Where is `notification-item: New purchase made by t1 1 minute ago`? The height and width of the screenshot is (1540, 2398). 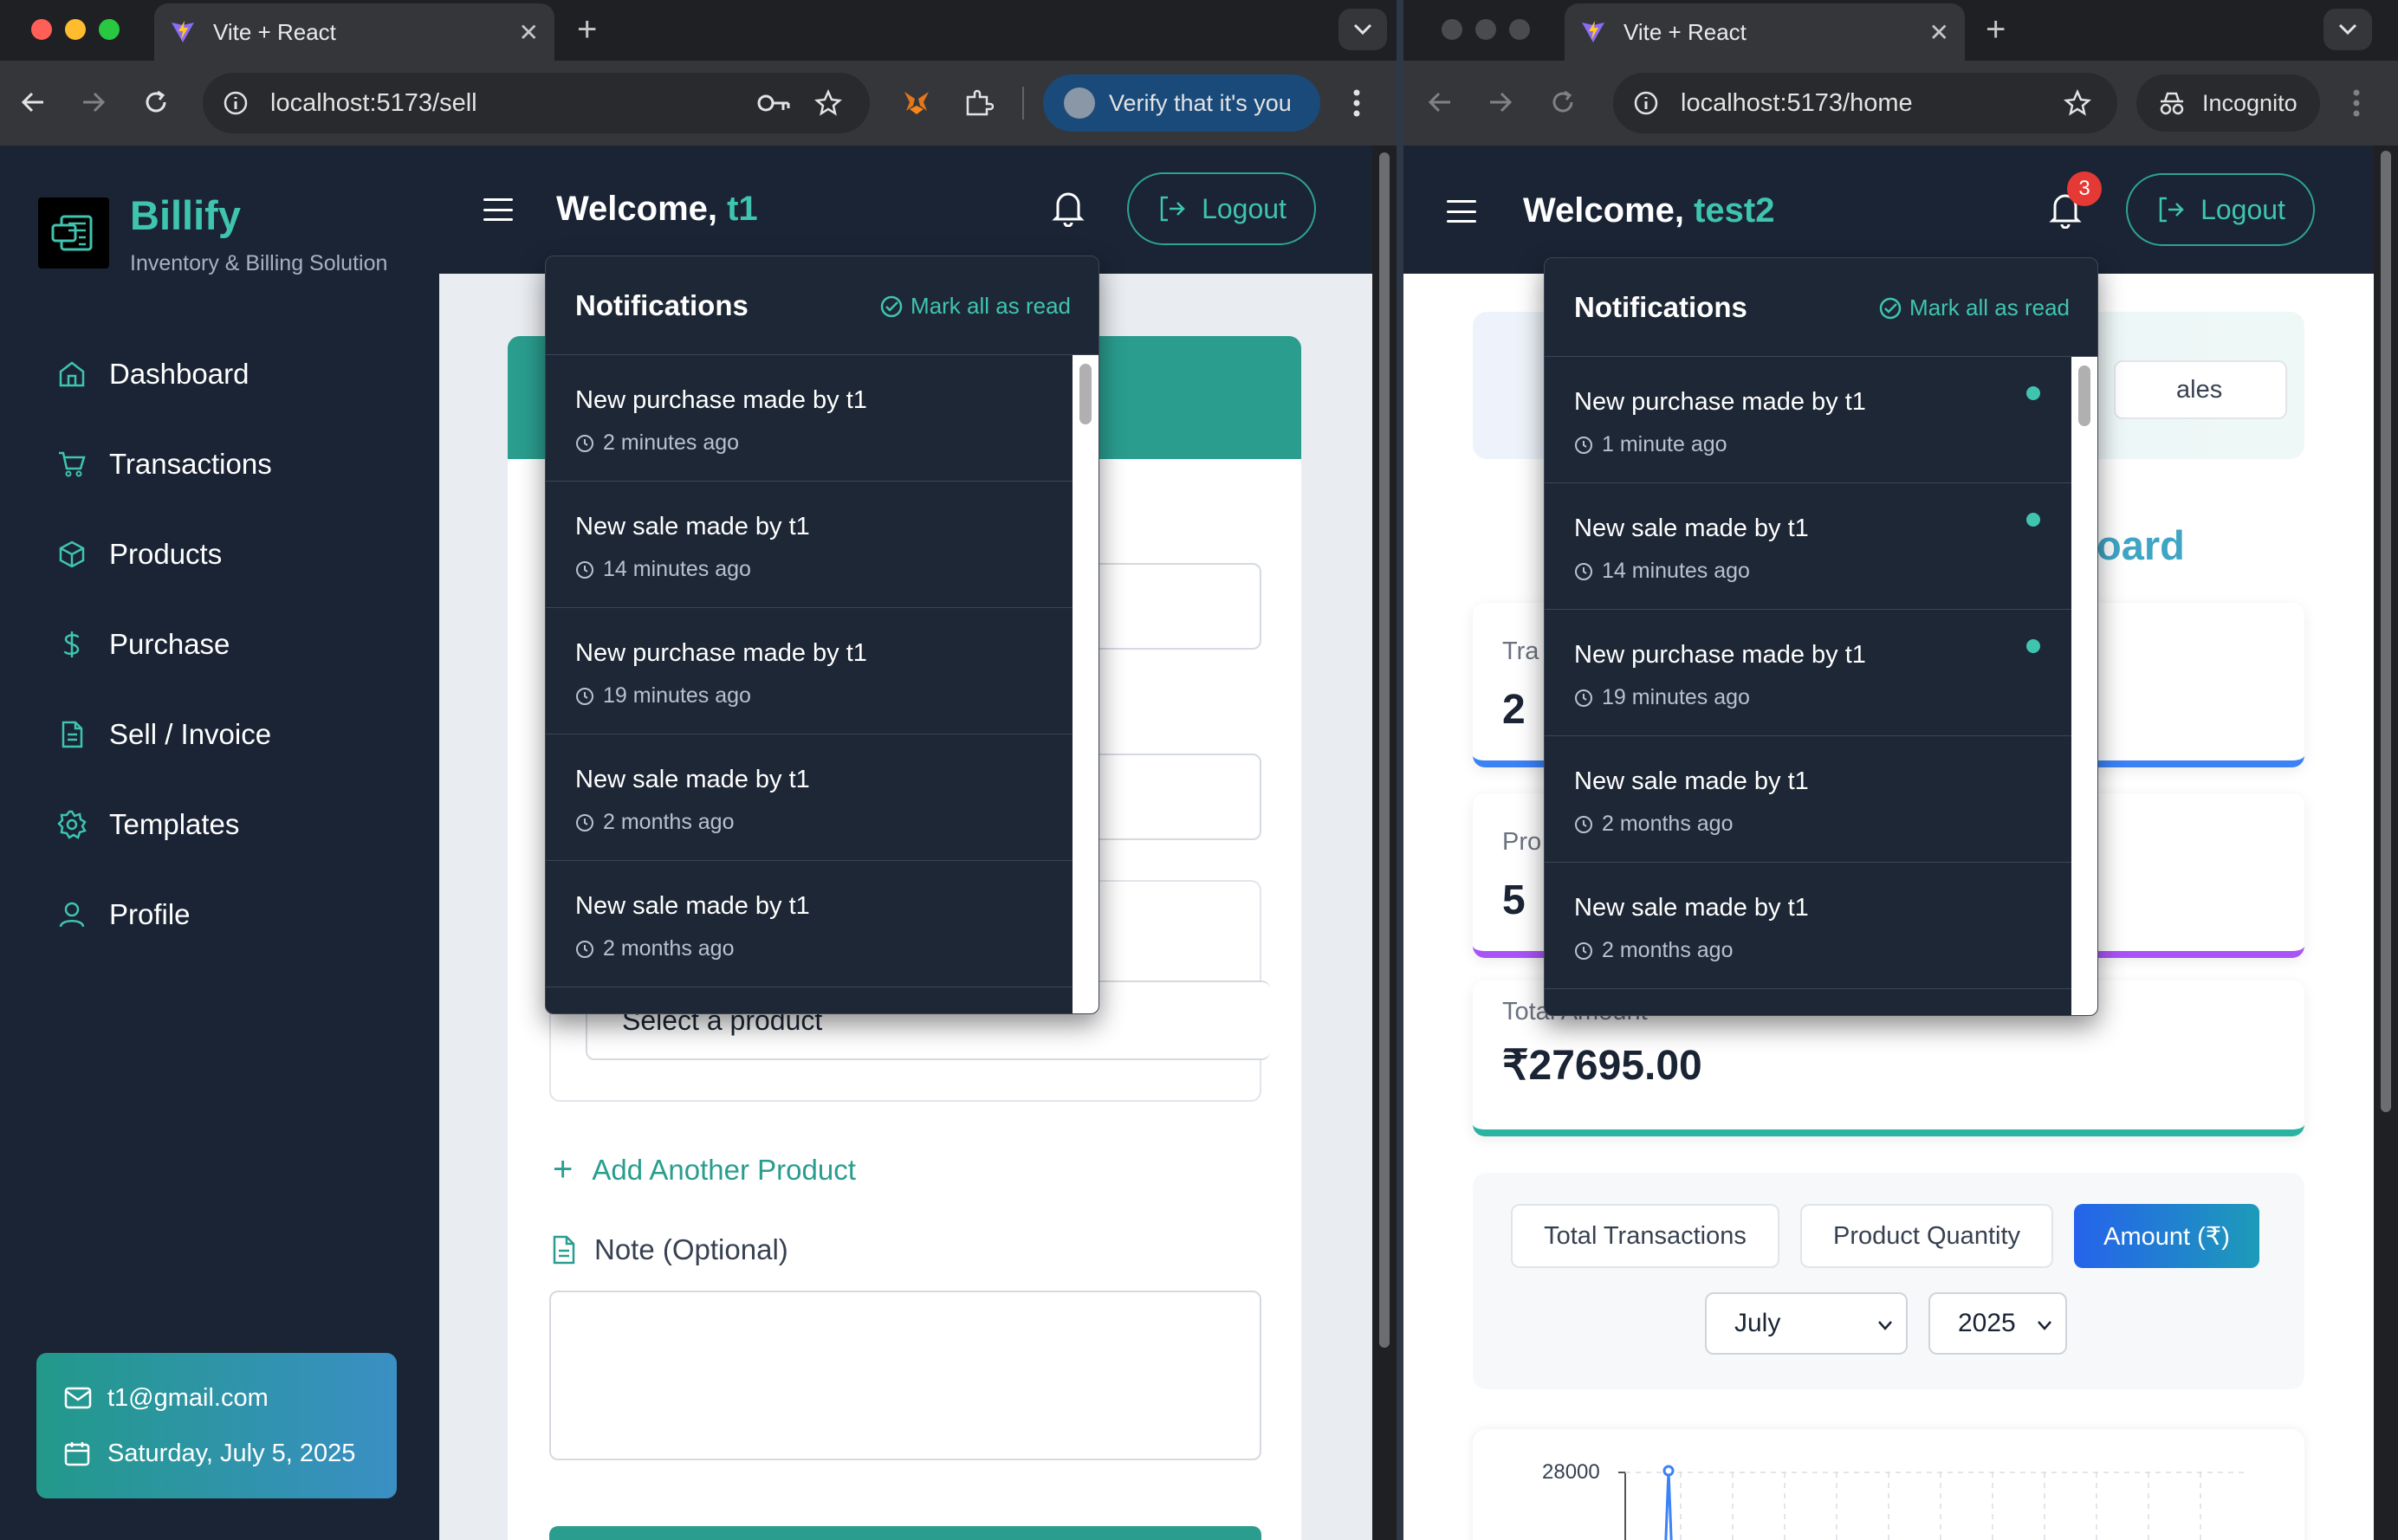
notification-item: New purchase made by t1 1 minute ago is located at coordinates (1808, 420).